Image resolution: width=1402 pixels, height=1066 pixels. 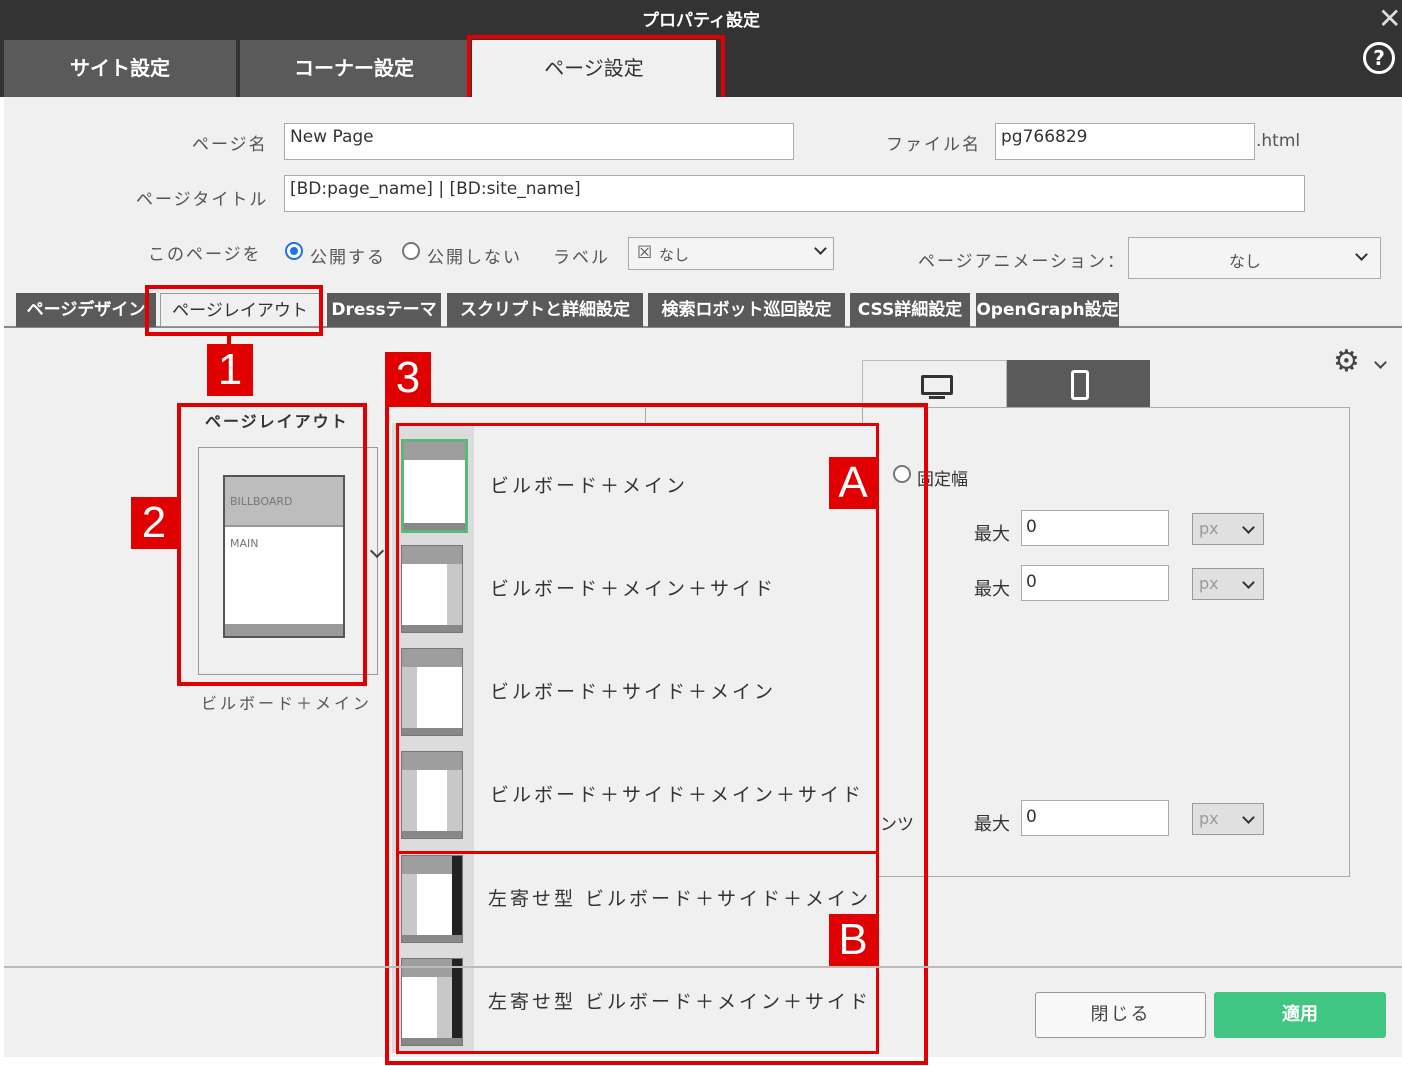 I want to click on annotation-badge-1: 1, so click(x=230, y=370).